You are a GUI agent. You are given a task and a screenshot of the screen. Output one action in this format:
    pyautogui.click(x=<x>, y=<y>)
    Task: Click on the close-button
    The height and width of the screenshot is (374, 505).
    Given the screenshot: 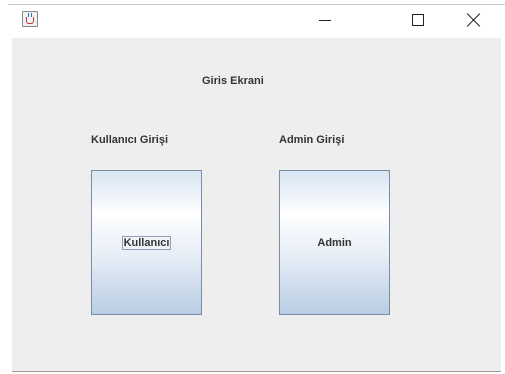 What is the action you would take?
    pyautogui.click(x=473, y=20)
    